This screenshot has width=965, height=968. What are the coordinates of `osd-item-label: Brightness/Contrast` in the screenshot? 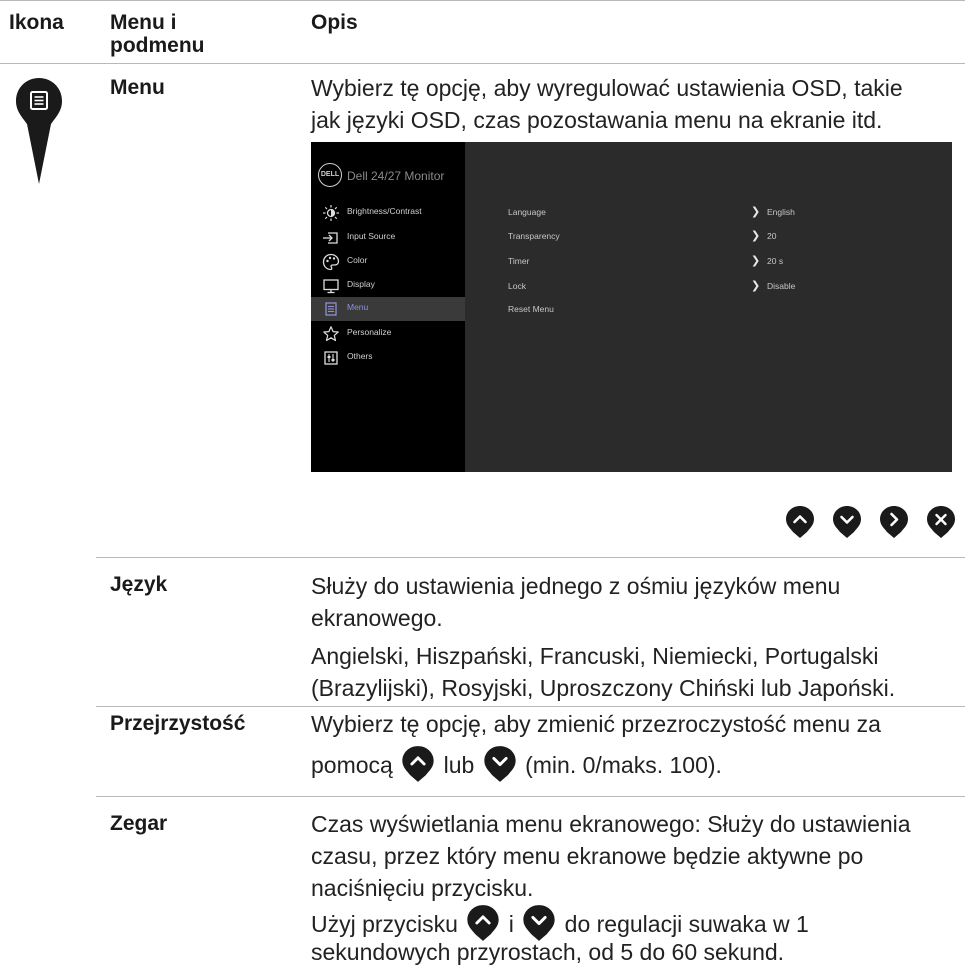 It's located at (384, 211).